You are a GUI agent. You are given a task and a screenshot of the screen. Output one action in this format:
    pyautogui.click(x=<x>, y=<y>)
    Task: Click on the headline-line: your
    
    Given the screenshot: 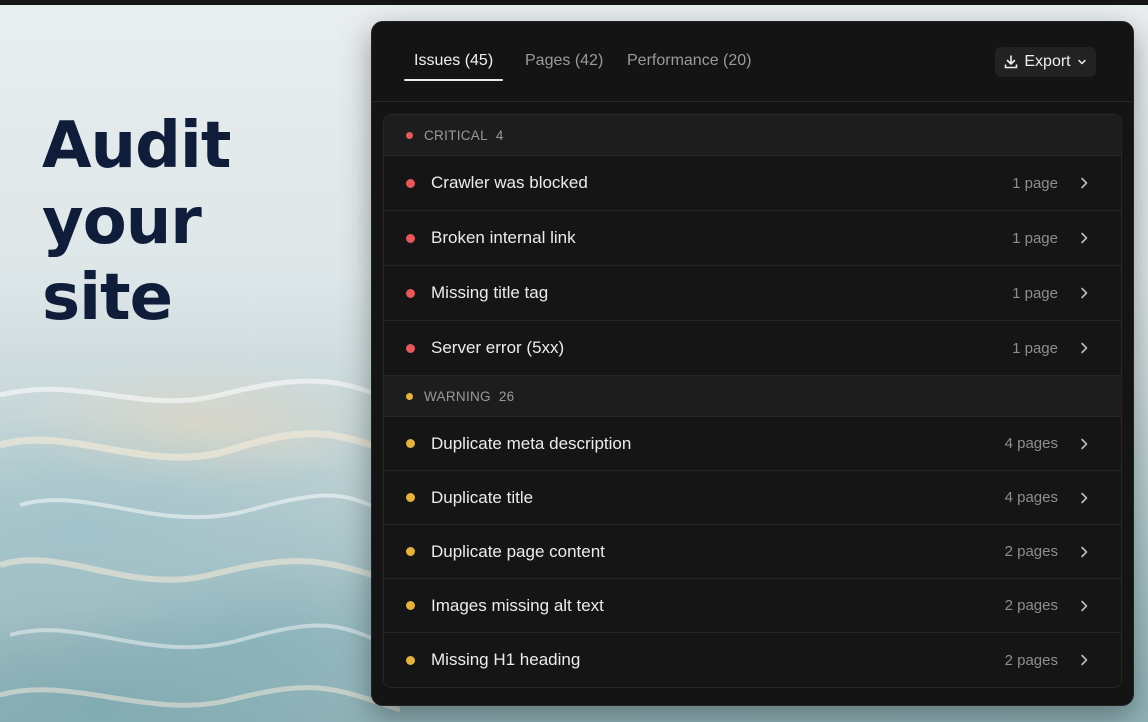 What is the action you would take?
    pyautogui.click(x=122, y=222)
    